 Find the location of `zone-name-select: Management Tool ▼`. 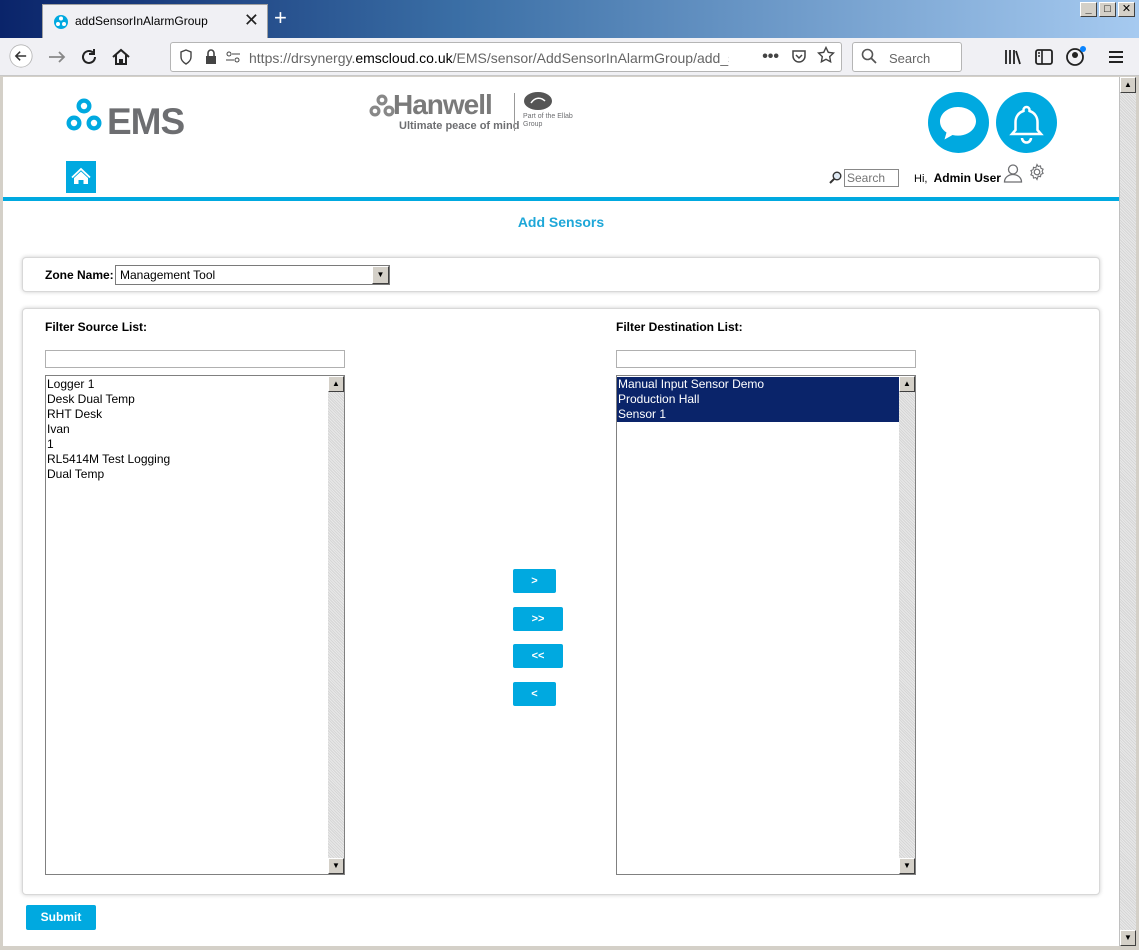

zone-name-select: Management Tool ▼ is located at coordinates (252, 275).